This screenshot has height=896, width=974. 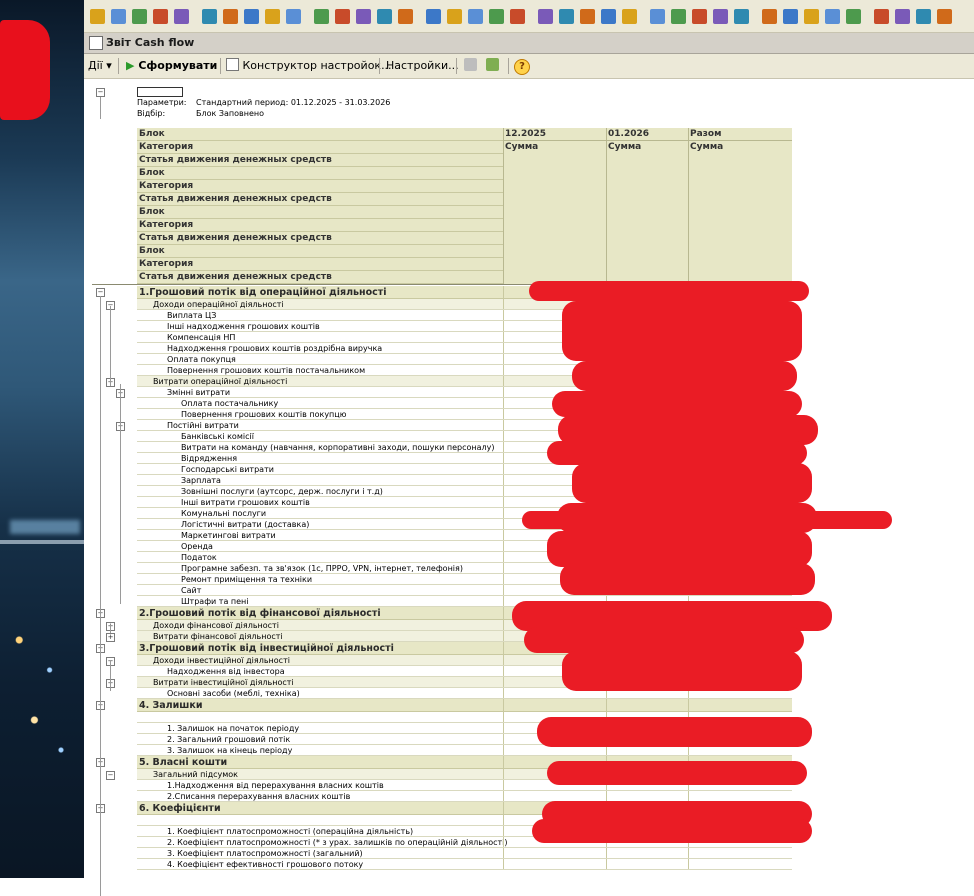 What do you see at coordinates (233, 693) in the screenshot?
I see `row-label: Основні засоби (меблі, техніка)` at bounding box center [233, 693].